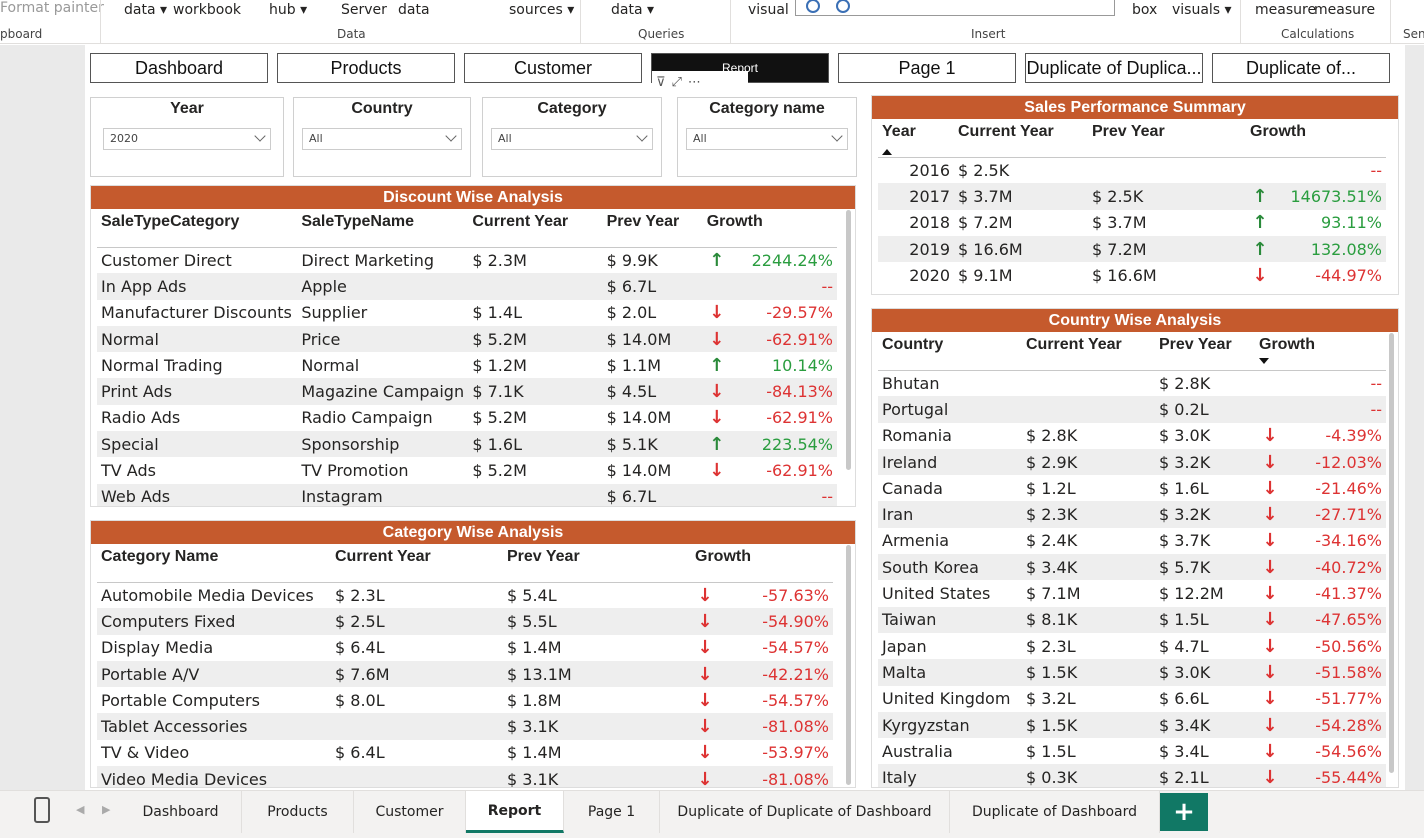  I want to click on ribbon-quick-measure-button: measure, so click(1344, 10).